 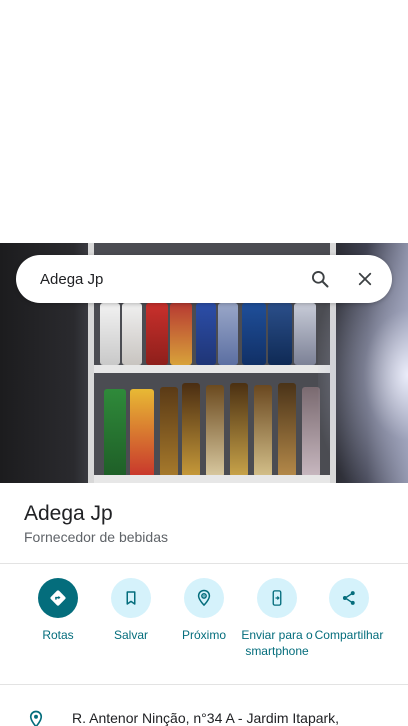 I want to click on place-category: Fornecedor de bebidas, so click(x=96, y=537).